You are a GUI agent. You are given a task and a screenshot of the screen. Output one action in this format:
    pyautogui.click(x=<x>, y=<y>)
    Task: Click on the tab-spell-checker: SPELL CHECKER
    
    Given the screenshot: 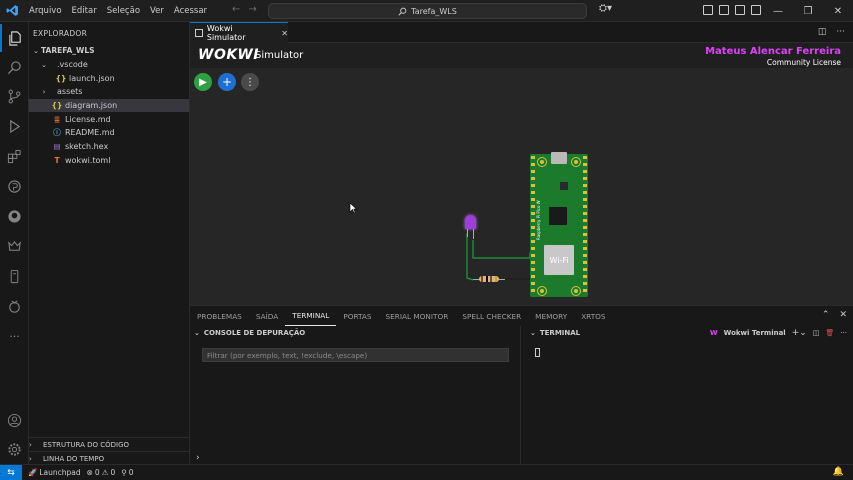 What is the action you would take?
    pyautogui.click(x=491, y=316)
    